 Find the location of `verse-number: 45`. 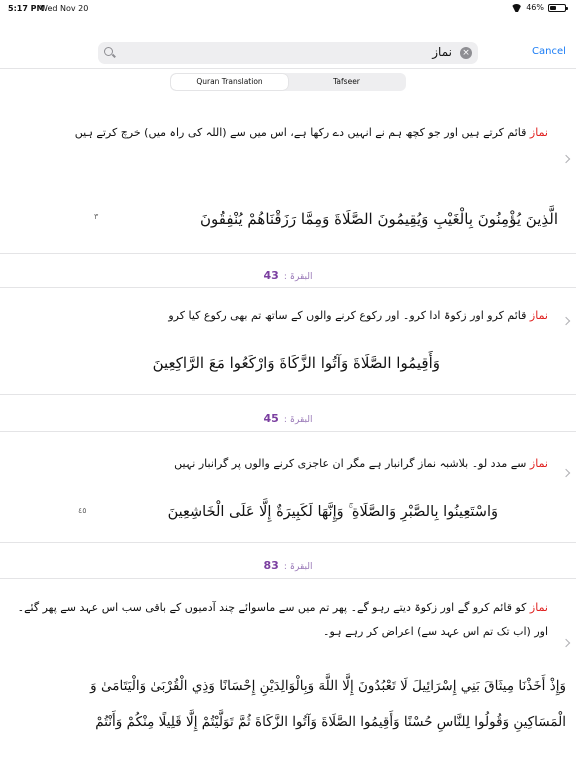

verse-number: 45 is located at coordinates (271, 418).